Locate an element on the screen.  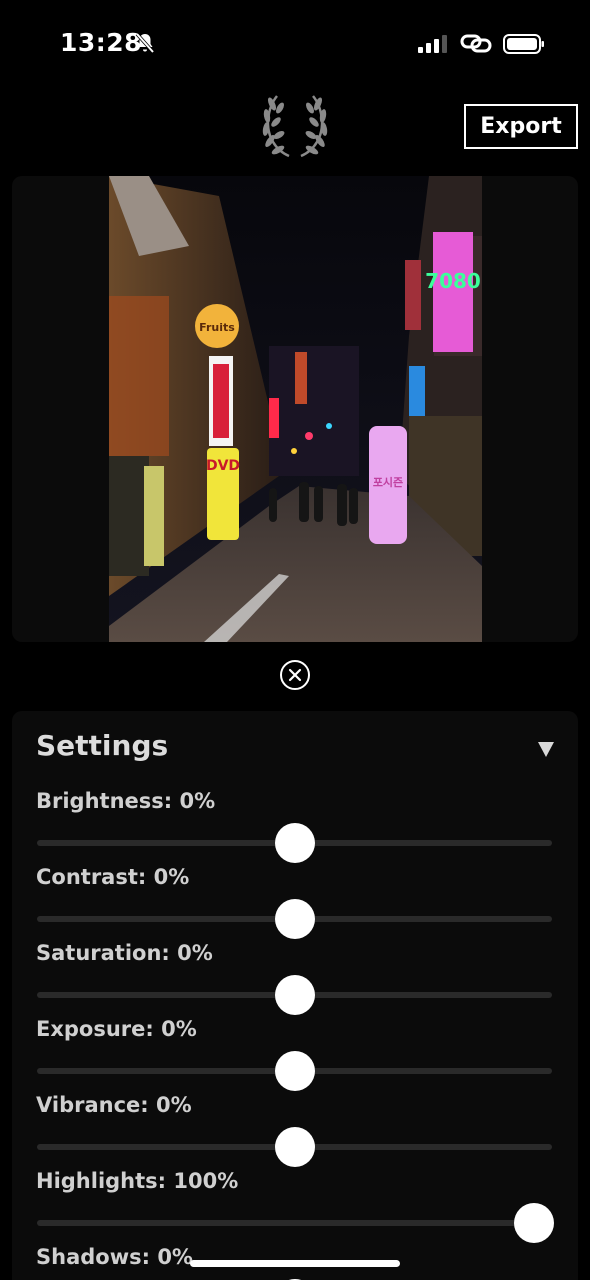
slider-saturation: Saturation: 0% is located at coordinates (296, 979).